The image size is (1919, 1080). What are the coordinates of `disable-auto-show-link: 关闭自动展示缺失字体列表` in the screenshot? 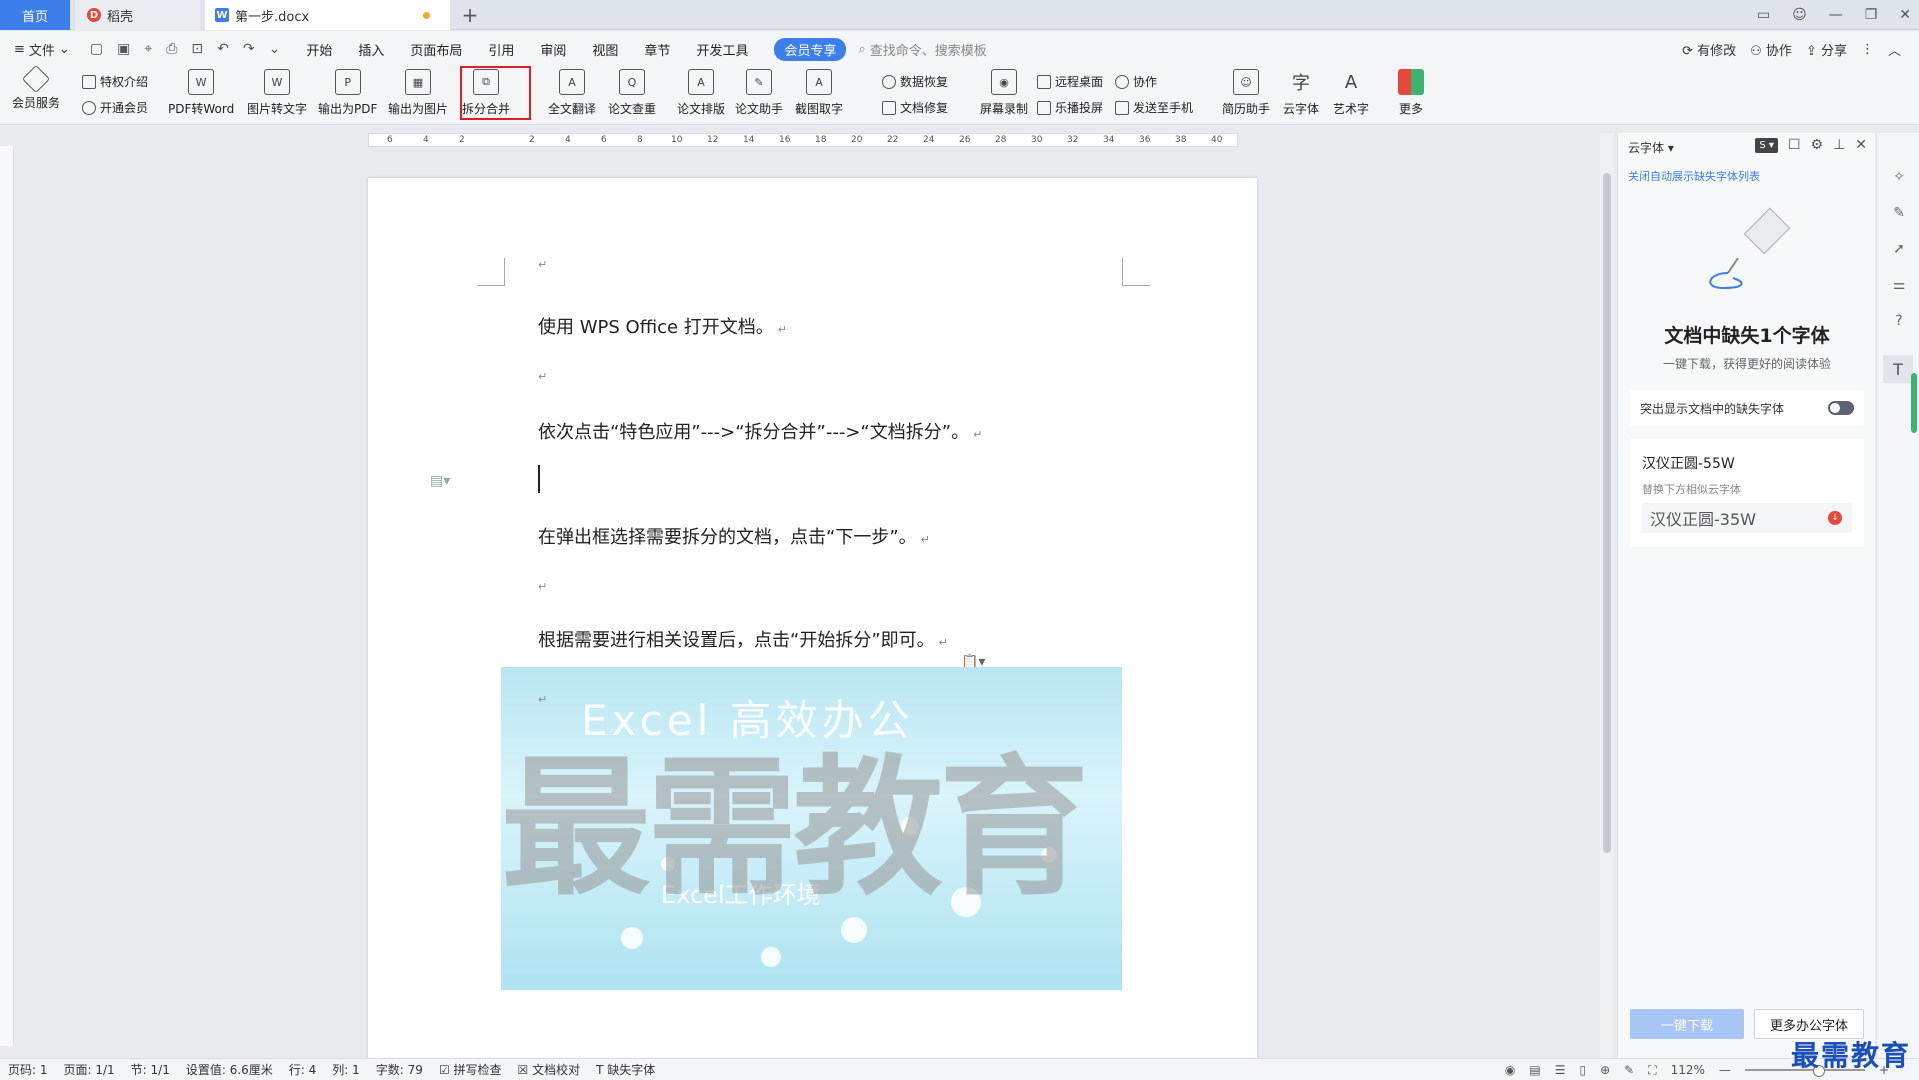 It's located at (1694, 176).